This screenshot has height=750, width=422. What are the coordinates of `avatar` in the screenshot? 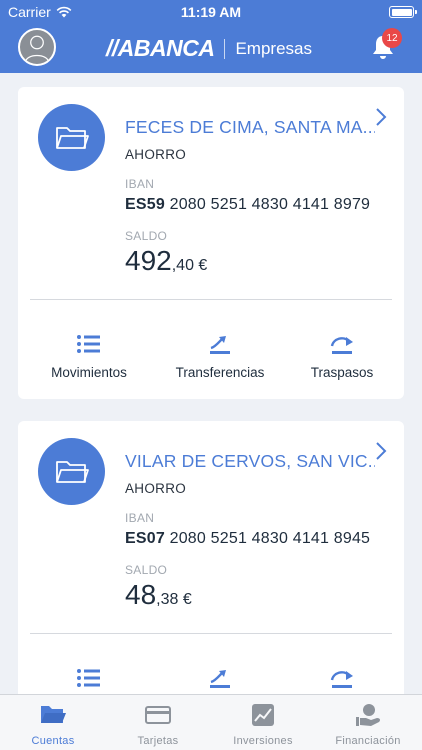 It's located at (37, 47).